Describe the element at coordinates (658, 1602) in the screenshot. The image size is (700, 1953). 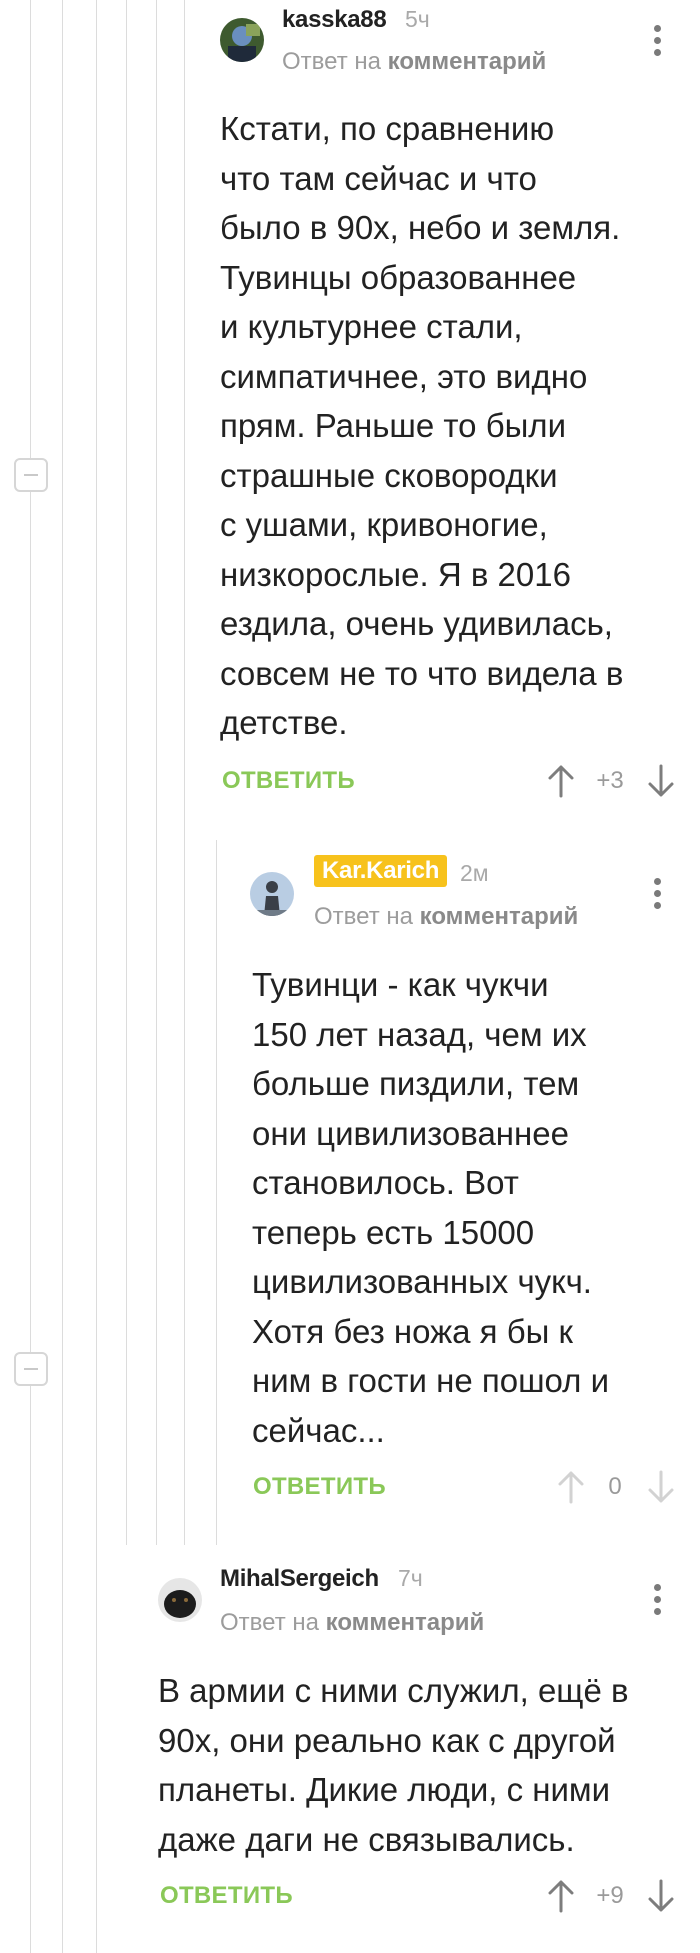
I see `more-vertical-icon` at that location.